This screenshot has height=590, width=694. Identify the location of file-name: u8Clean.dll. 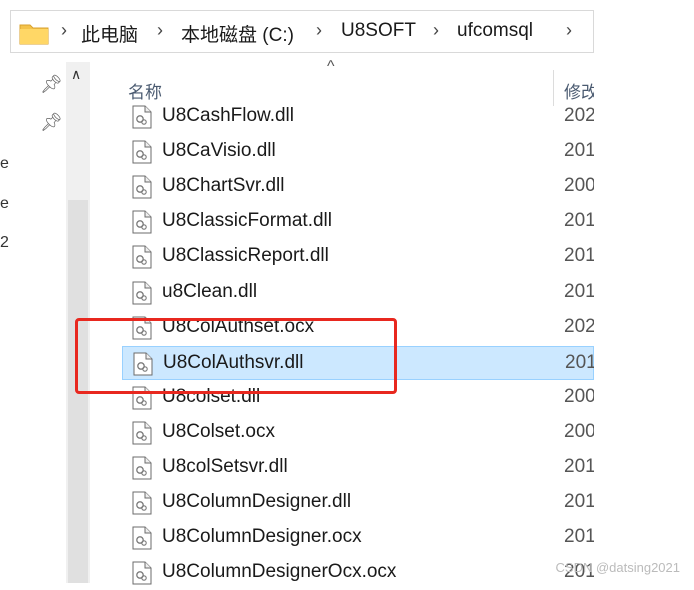
(210, 291).